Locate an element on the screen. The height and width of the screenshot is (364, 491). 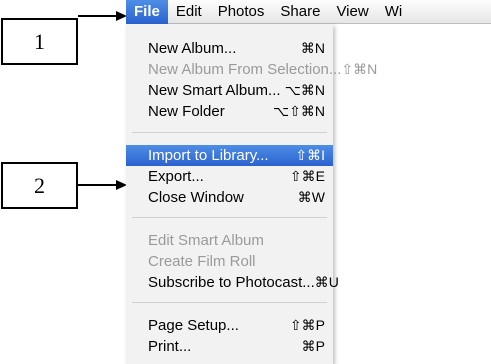
menu-item-edit-smart-album: Edit Smart Album is located at coordinates (229, 240).